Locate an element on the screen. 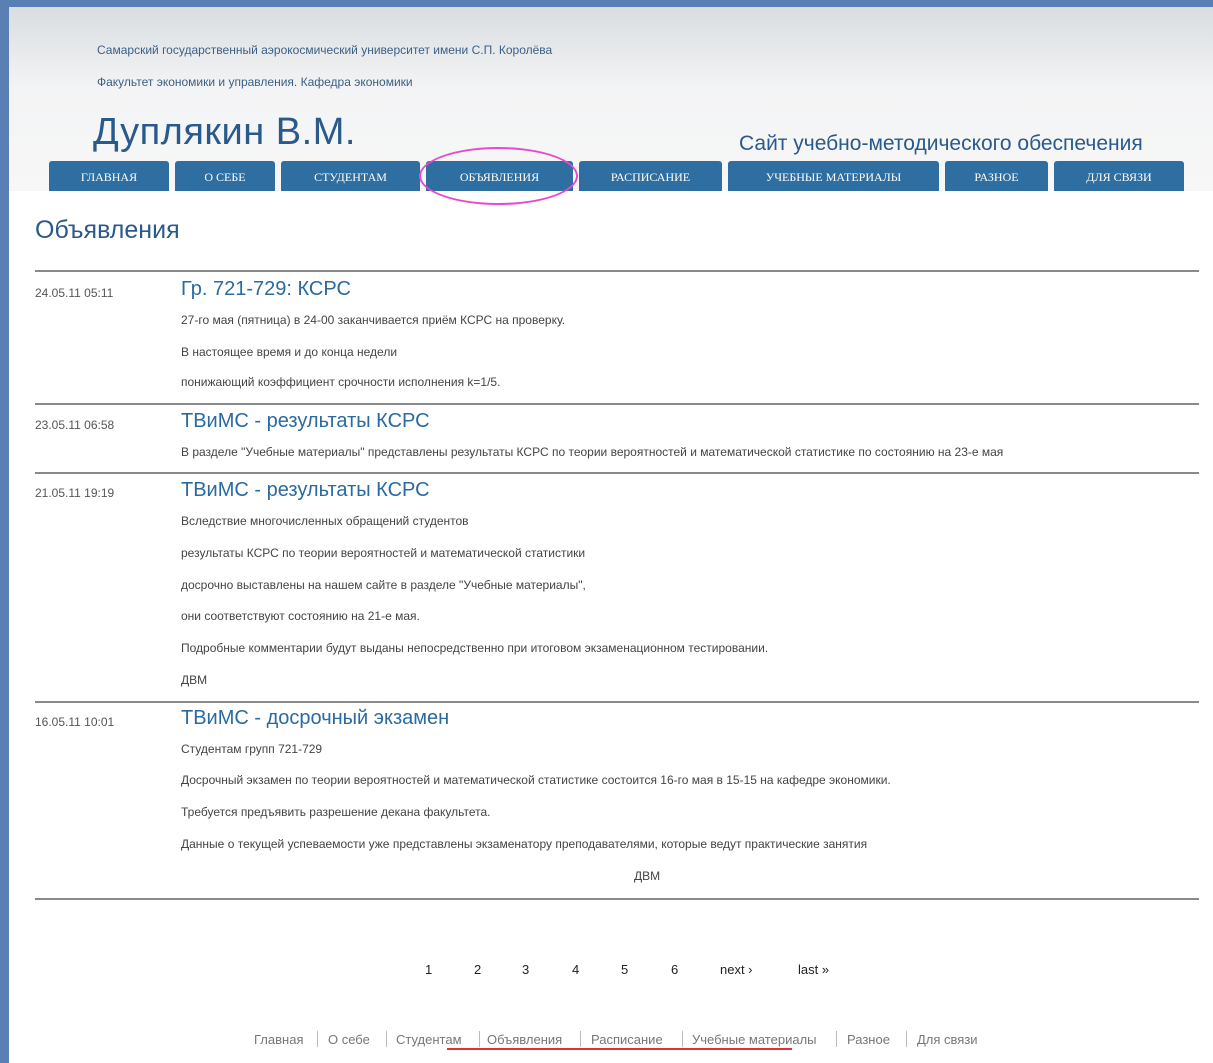  footer-link-home: Главная is located at coordinates (278, 1039).